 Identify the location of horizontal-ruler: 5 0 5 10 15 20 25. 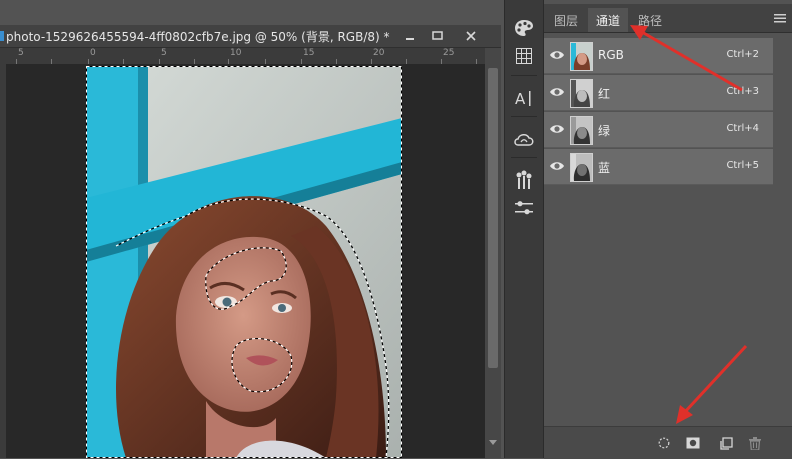
(242, 56).